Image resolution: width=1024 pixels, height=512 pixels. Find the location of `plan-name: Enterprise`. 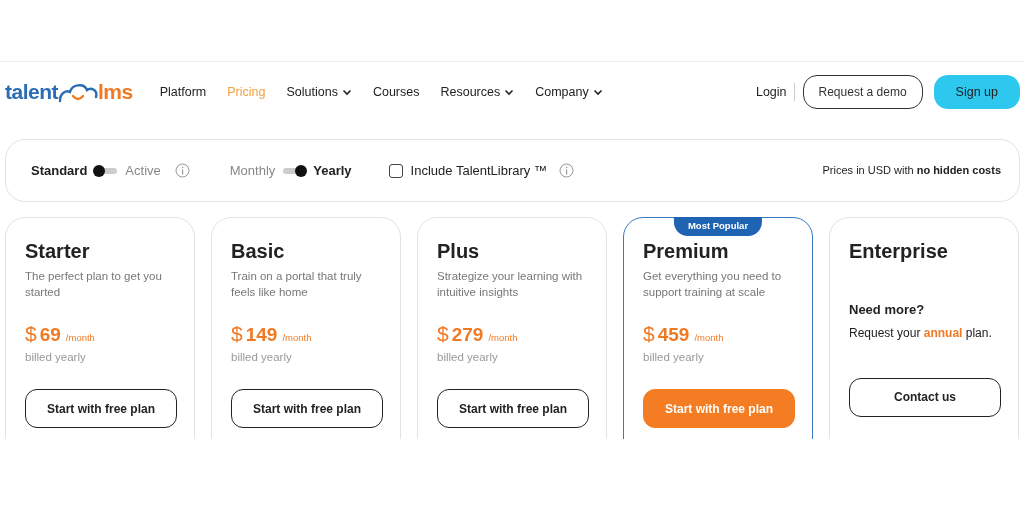

plan-name: Enterprise is located at coordinates (899, 251).